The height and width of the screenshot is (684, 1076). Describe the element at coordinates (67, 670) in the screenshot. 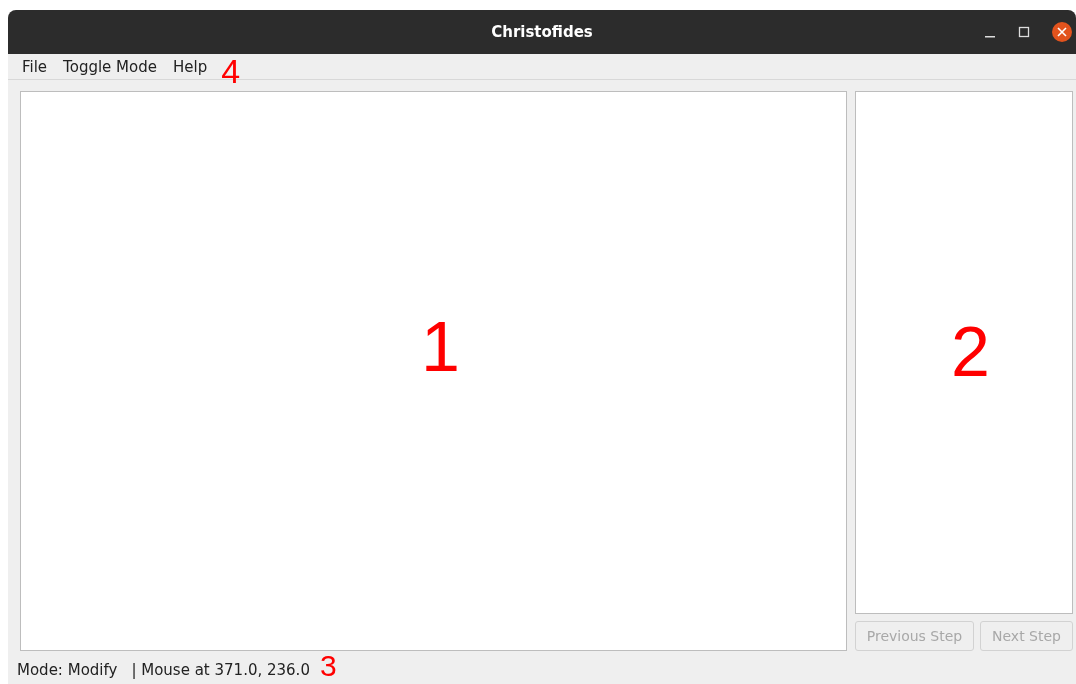

I see `mode-label: Mode: Modify` at that location.